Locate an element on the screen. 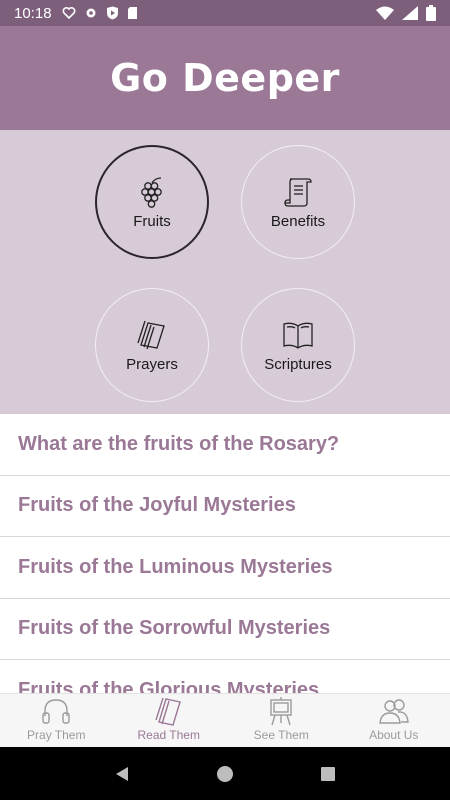 The height and width of the screenshot is (800, 450). status-bar: 10:18 is located at coordinates (225, 13).